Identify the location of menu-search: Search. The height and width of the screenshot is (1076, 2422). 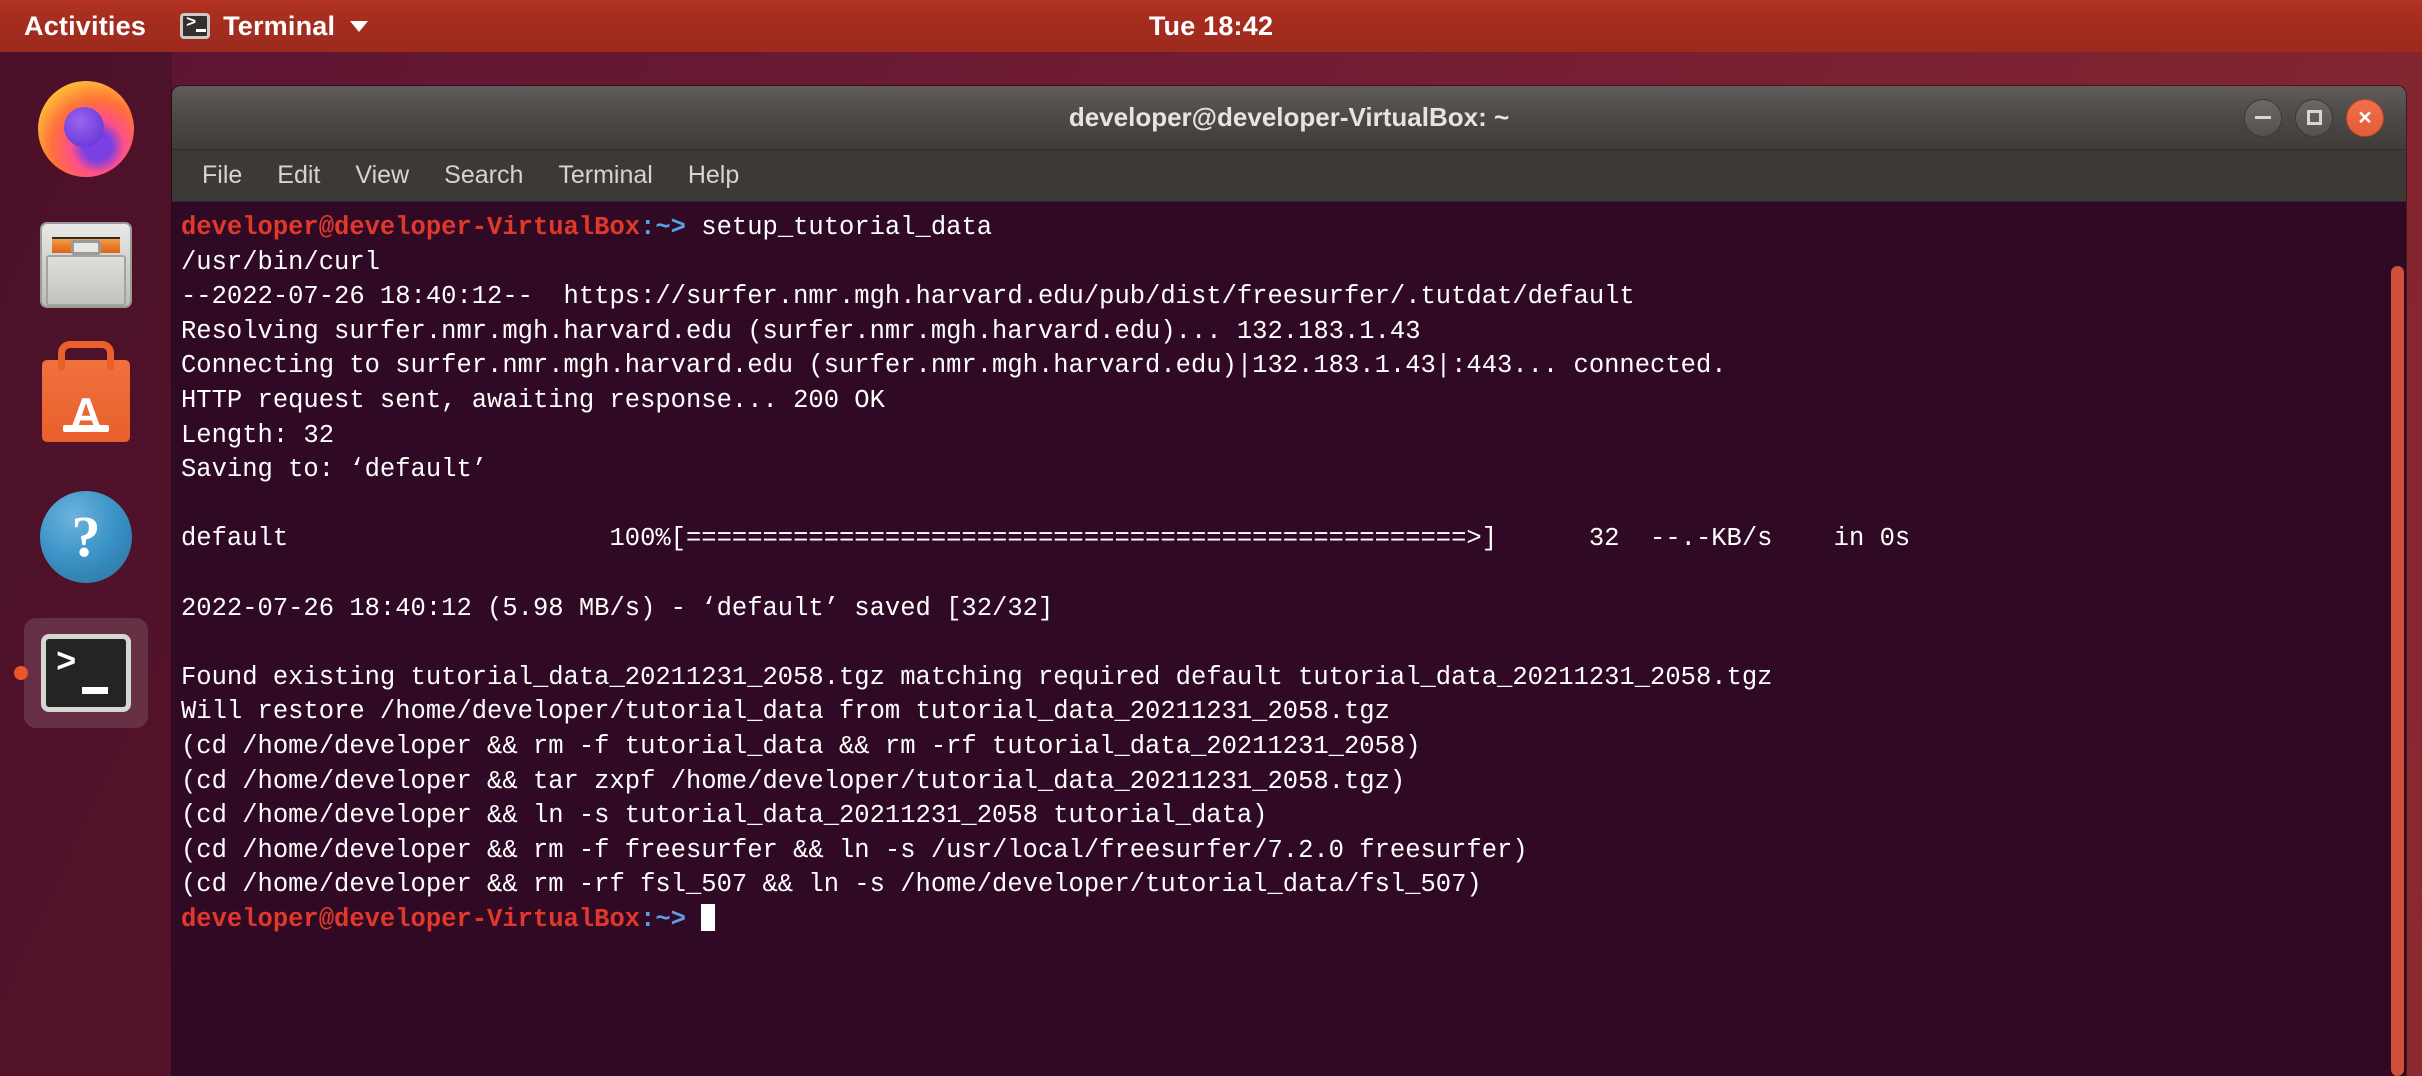
(483, 175).